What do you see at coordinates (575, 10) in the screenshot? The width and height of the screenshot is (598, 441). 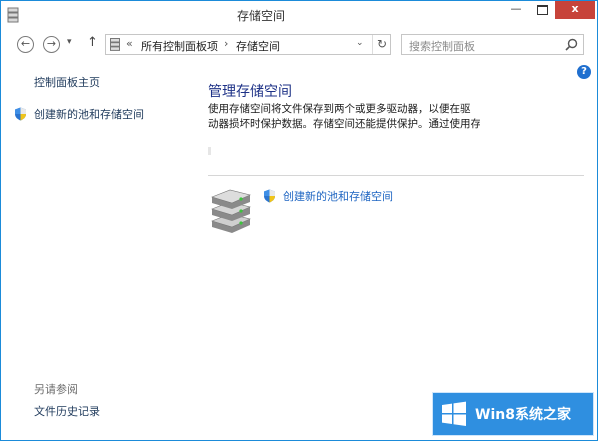 I see `close-button: x` at bounding box center [575, 10].